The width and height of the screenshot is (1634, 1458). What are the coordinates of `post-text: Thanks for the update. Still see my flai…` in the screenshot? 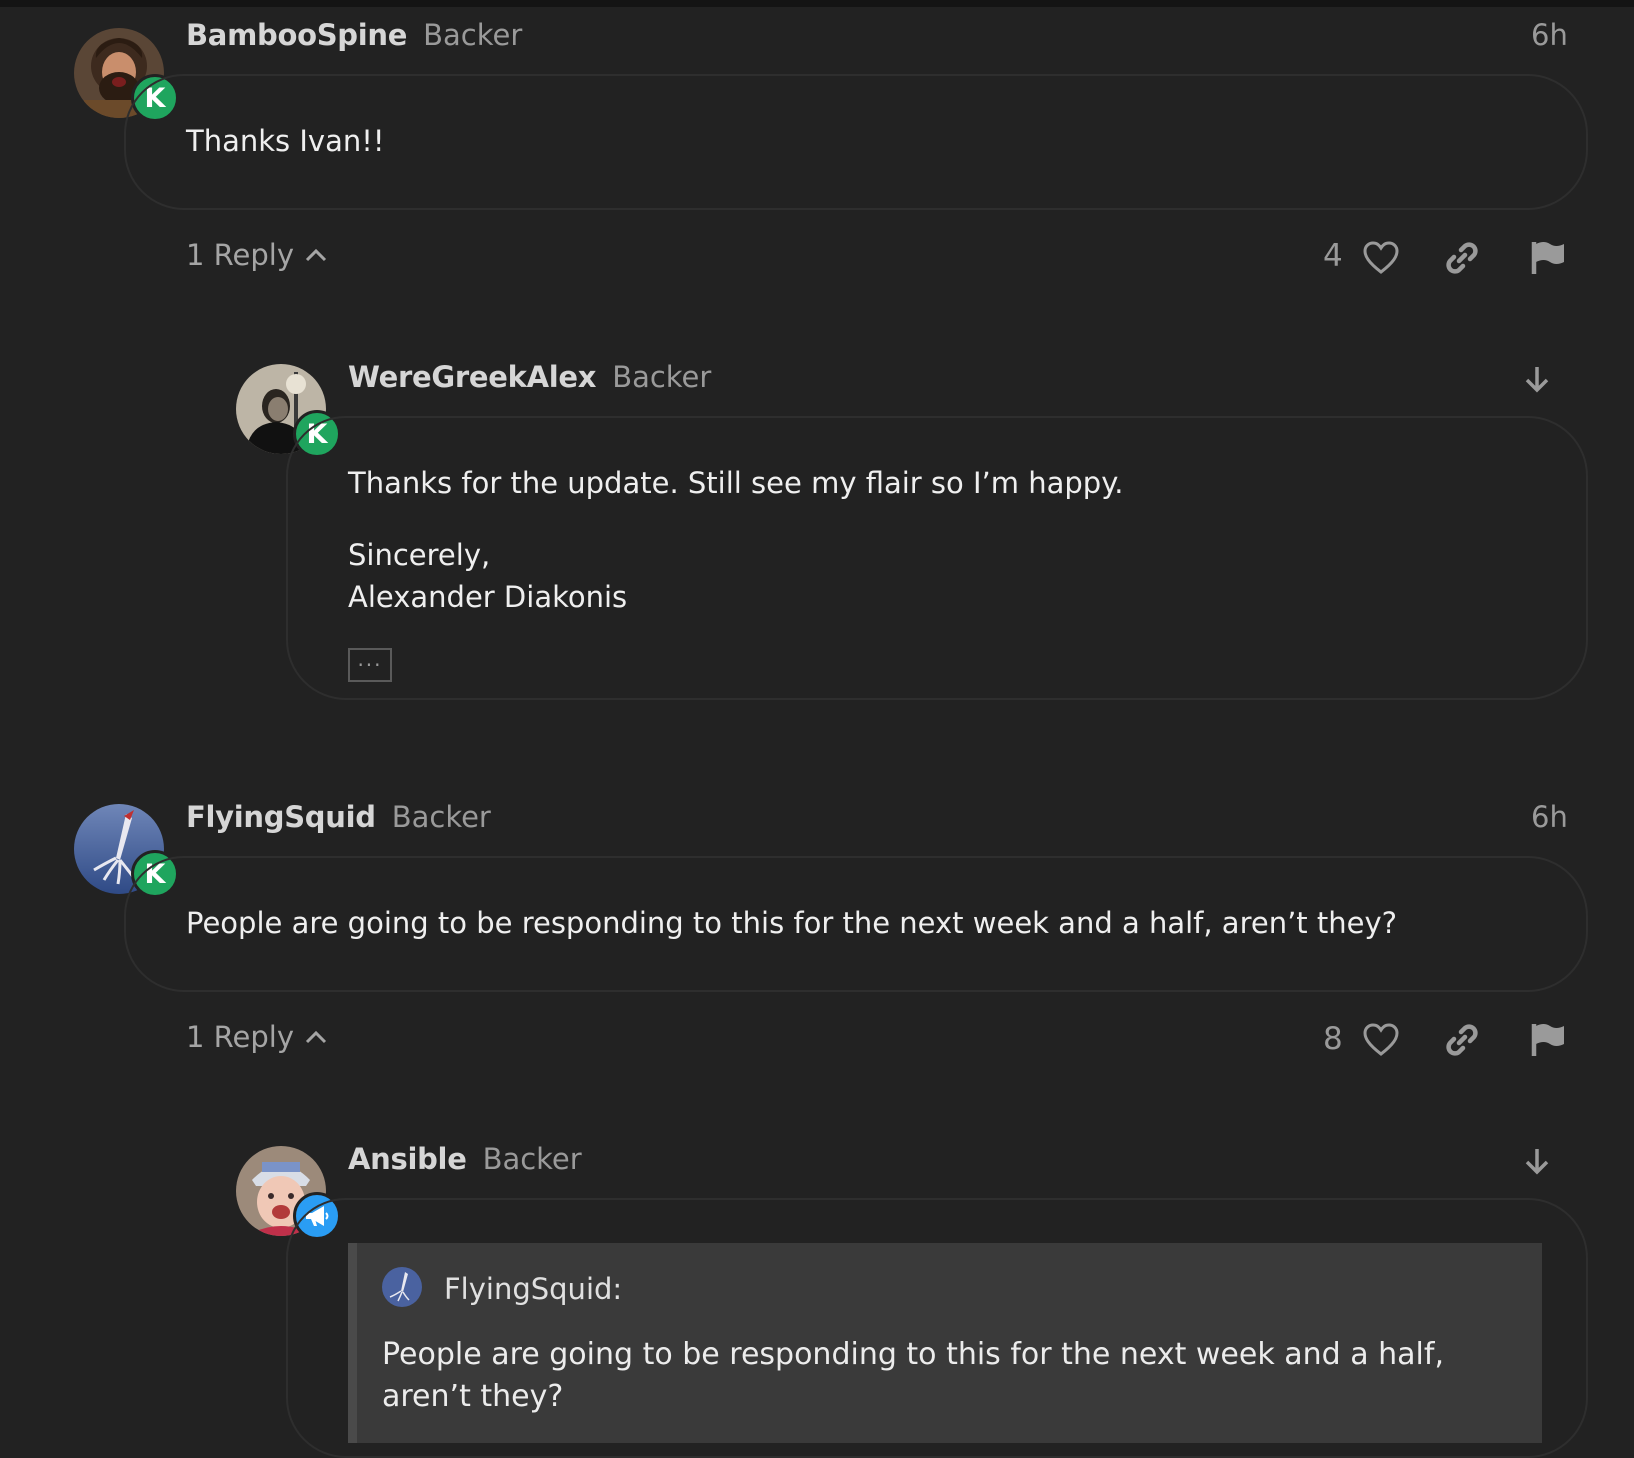 It's located at (736, 483).